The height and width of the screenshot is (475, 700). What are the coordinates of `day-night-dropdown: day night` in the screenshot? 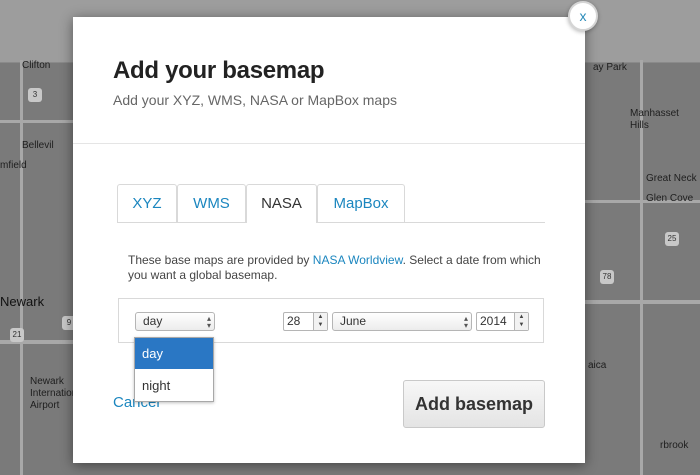 It's located at (174, 369).